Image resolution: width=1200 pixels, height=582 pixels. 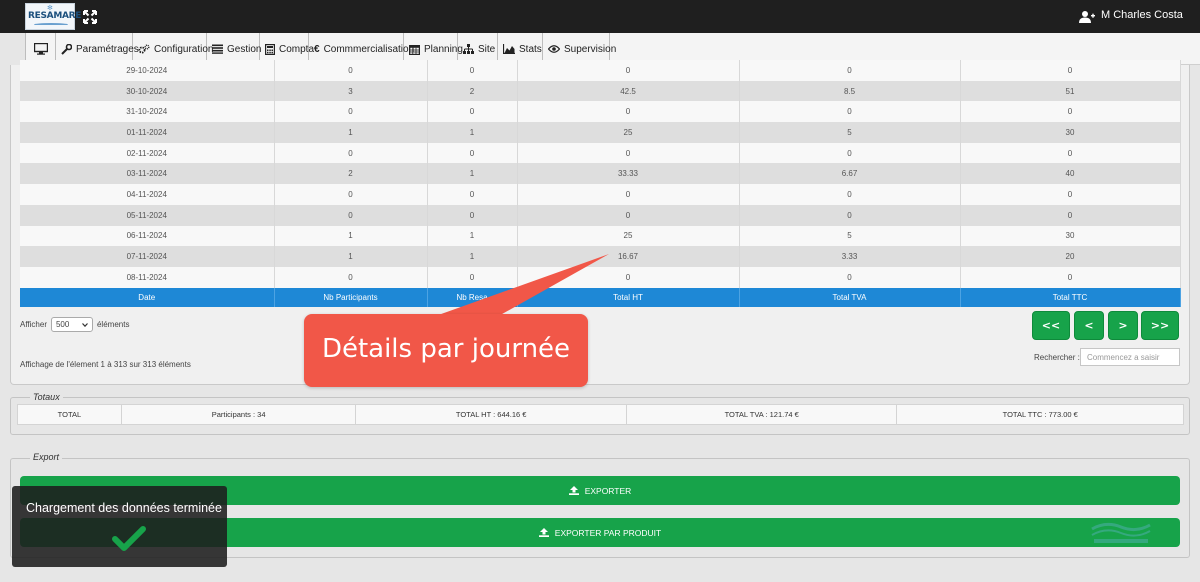 What do you see at coordinates (62, 324) in the screenshot?
I see `page-size-value: 500` at bounding box center [62, 324].